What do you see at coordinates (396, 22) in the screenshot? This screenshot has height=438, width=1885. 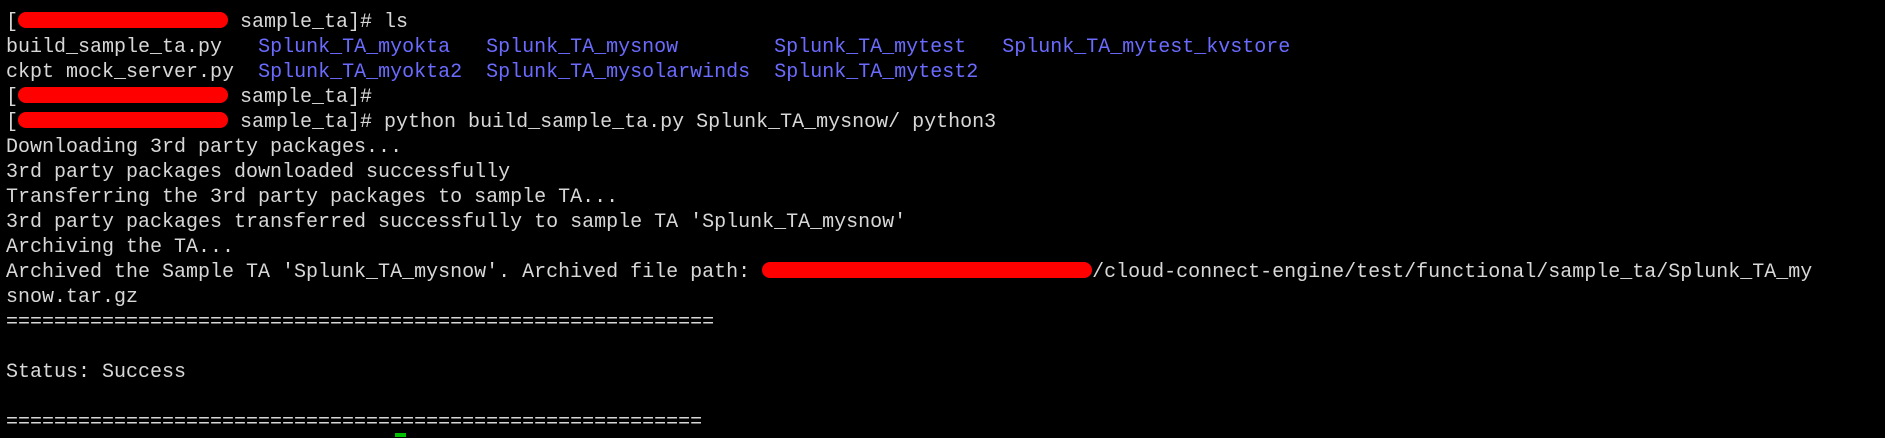 I see `command-text: ls` at bounding box center [396, 22].